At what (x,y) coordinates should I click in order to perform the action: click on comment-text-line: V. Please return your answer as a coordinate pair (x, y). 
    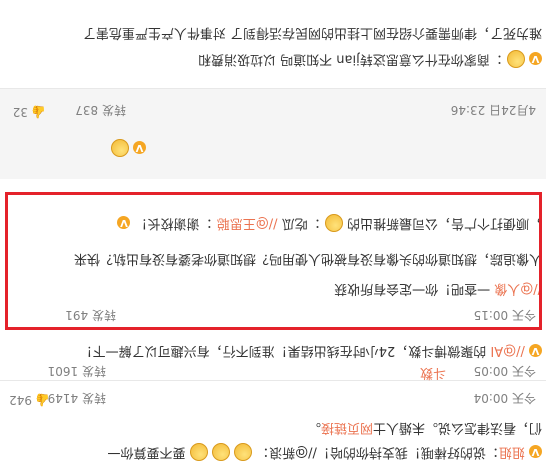
    Looking at the image, I should click on (128, 148).